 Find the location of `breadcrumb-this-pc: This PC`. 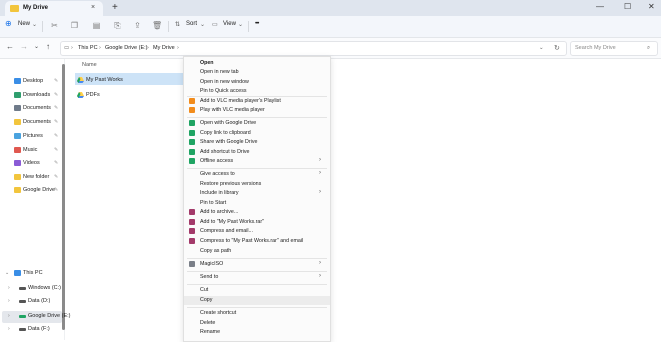

breadcrumb-this-pc: This PC is located at coordinates (88, 48).